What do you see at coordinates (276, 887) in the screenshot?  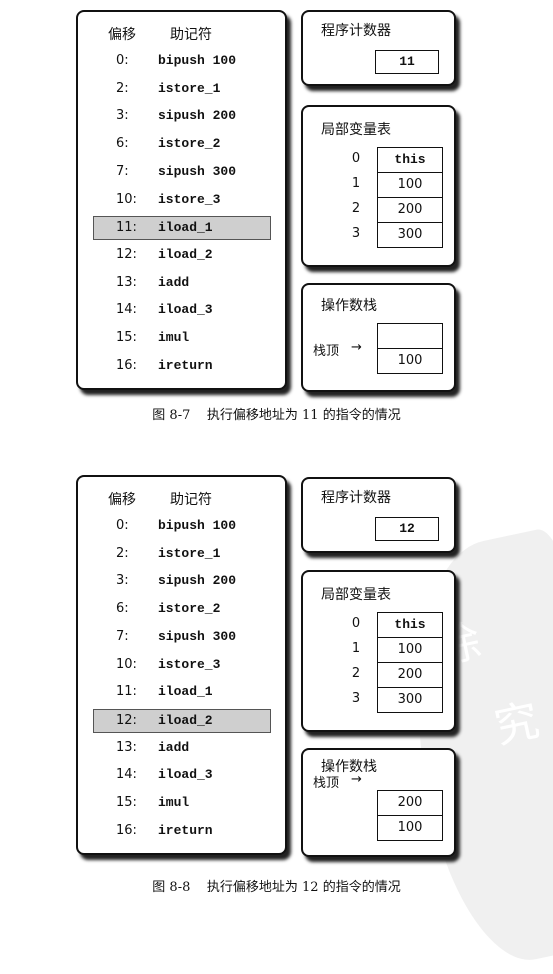 I see `figure-caption: 图 8-8 执行偏移地址为 12 的指令的情况` at bounding box center [276, 887].